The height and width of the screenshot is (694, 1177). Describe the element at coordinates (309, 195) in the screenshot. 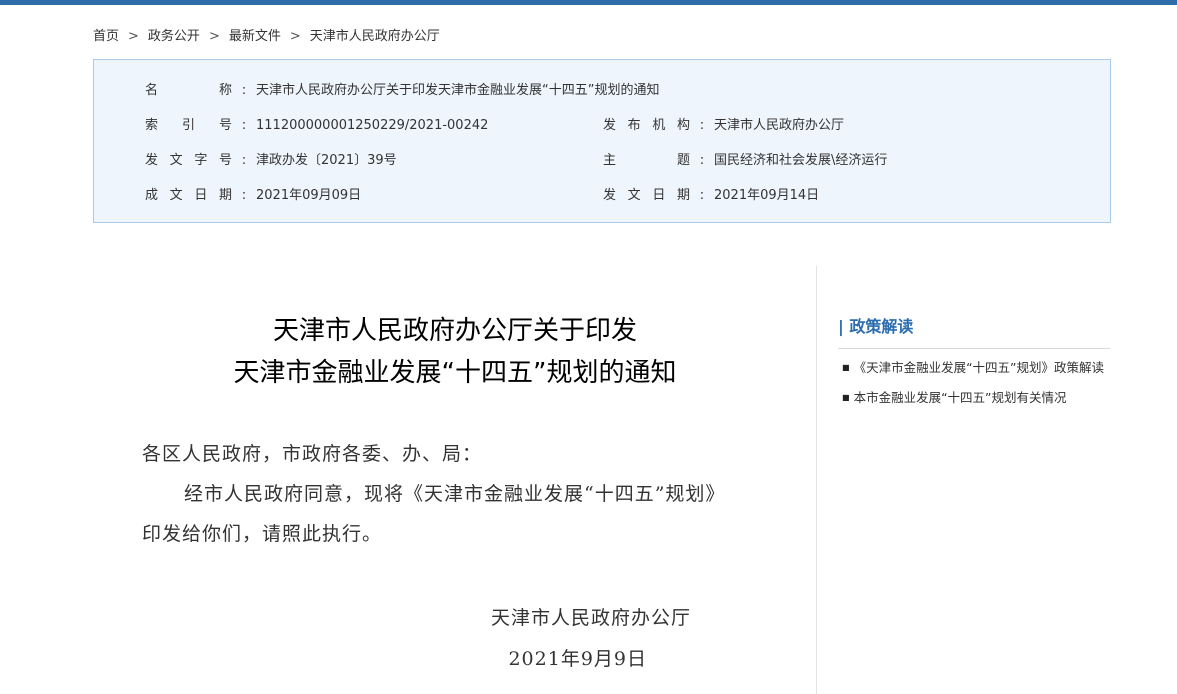

I see `created-date-value: 2021年09月09日` at that location.